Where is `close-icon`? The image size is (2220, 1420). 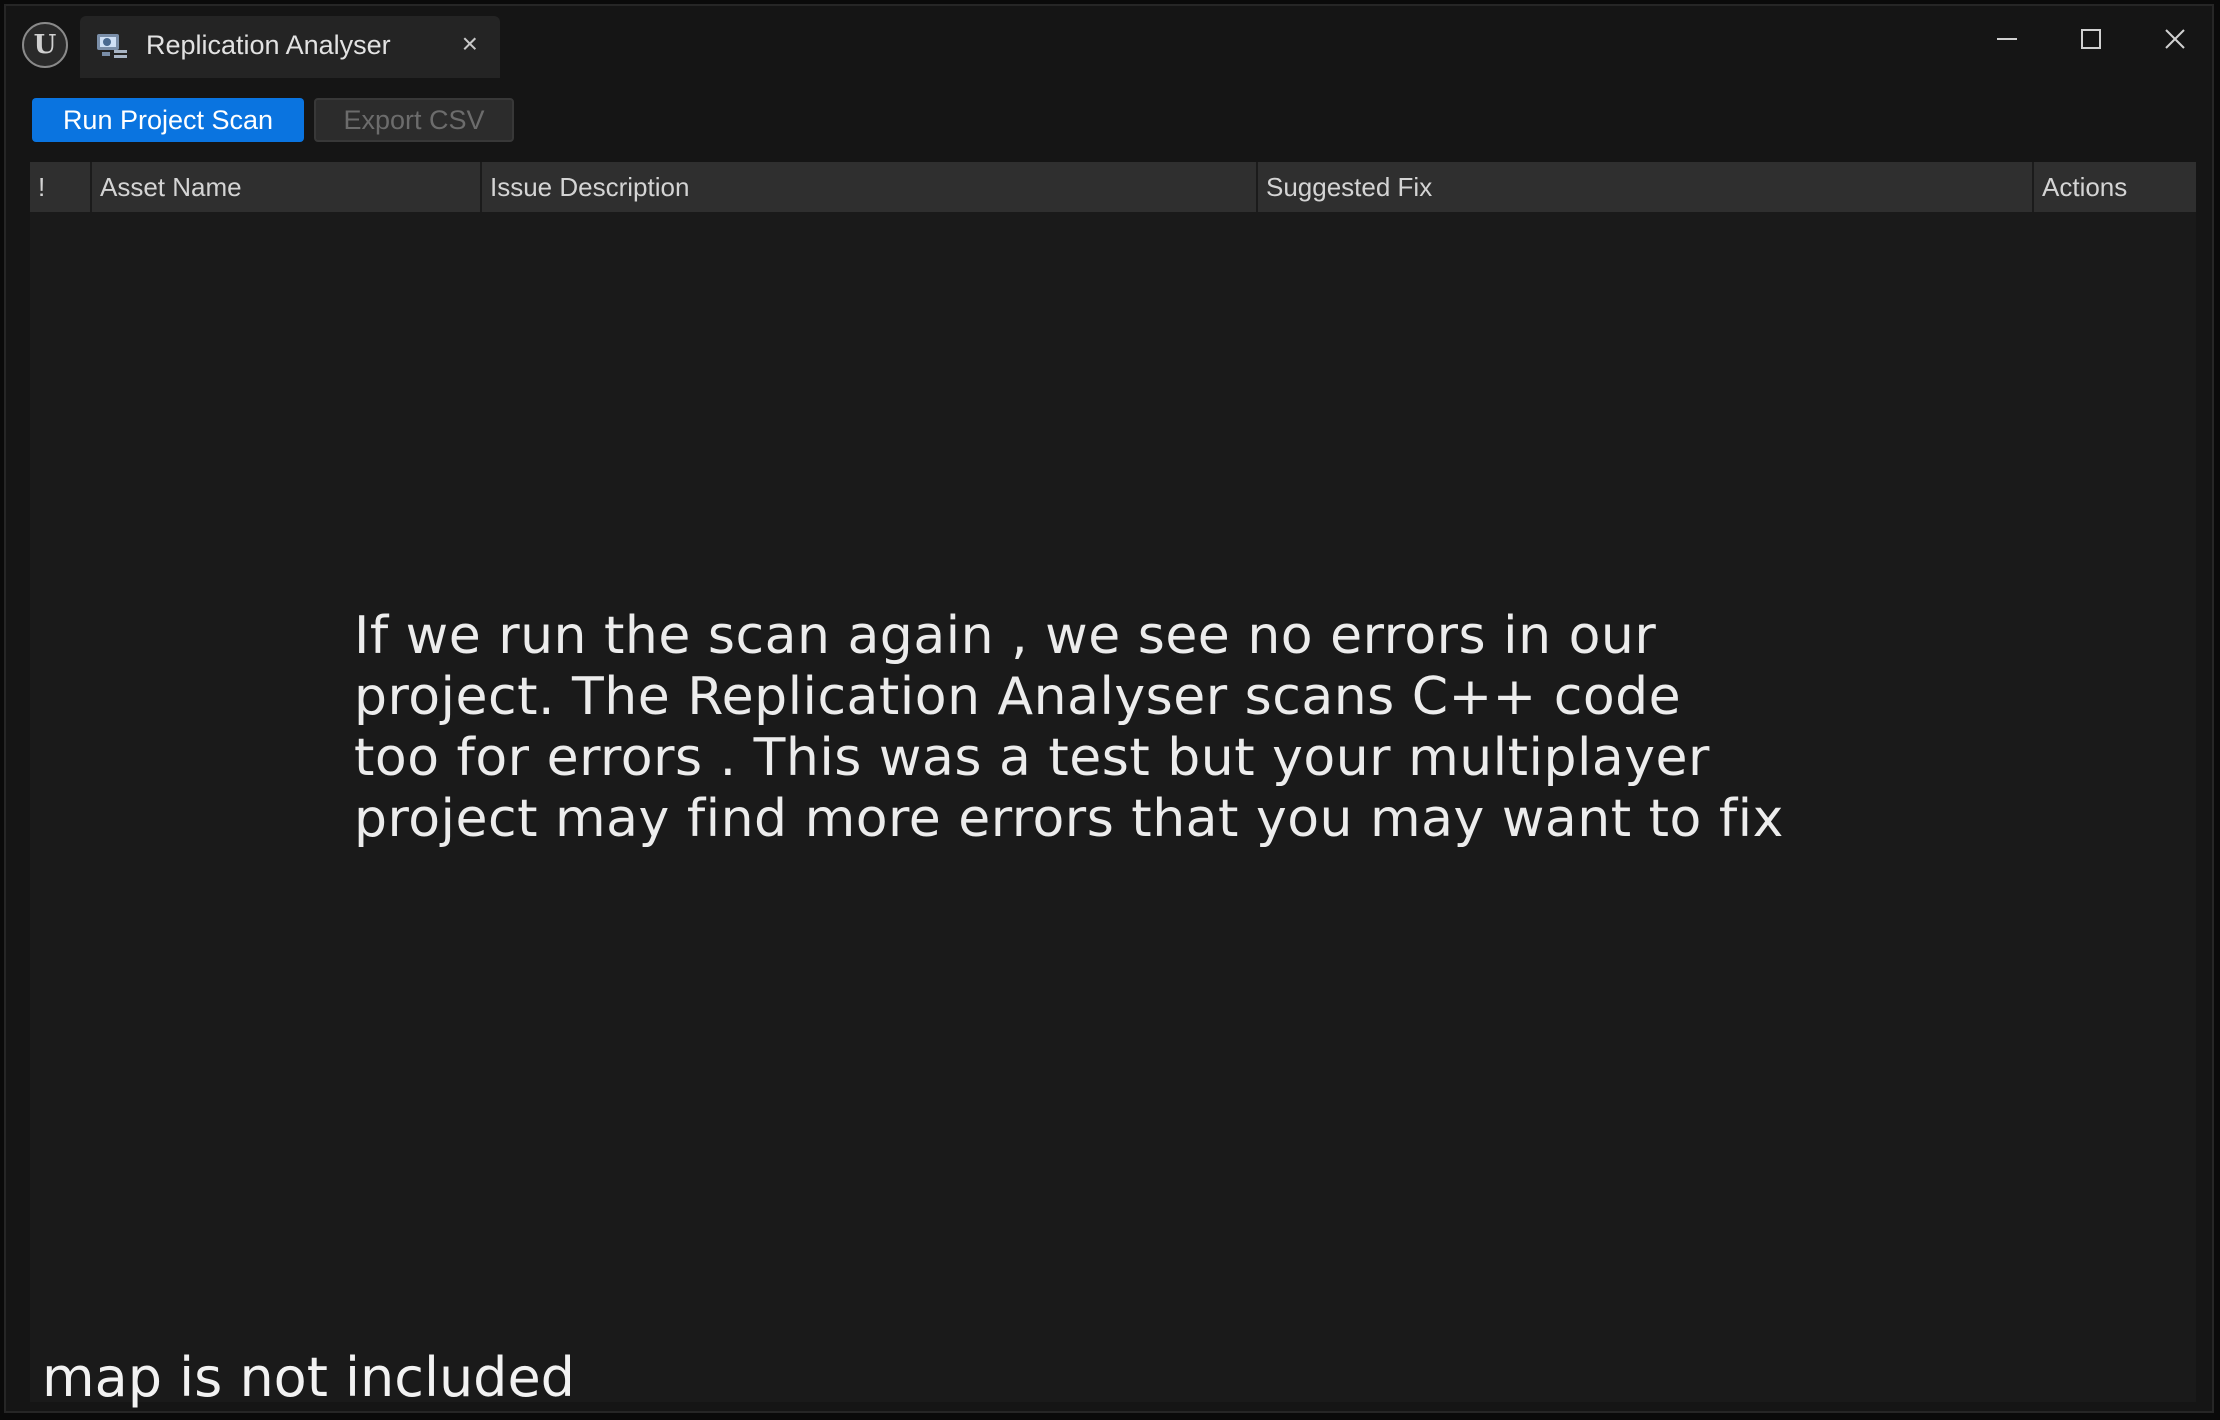 close-icon is located at coordinates (2175, 39).